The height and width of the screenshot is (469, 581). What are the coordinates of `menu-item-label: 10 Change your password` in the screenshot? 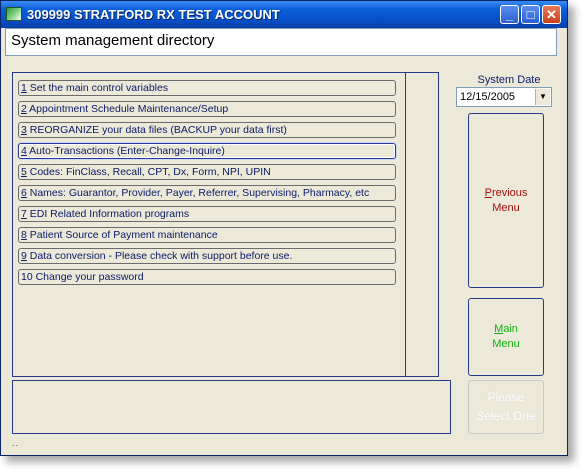 It's located at (82, 277).